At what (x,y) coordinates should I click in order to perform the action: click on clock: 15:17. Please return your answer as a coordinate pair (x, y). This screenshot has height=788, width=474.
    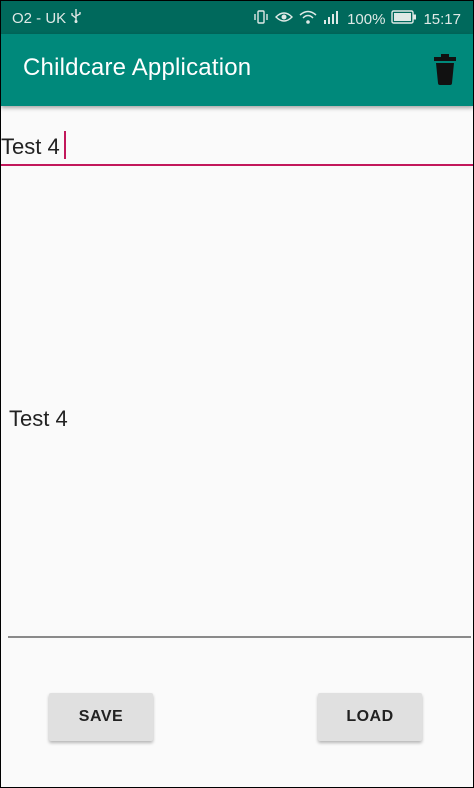
    Looking at the image, I should click on (442, 19).